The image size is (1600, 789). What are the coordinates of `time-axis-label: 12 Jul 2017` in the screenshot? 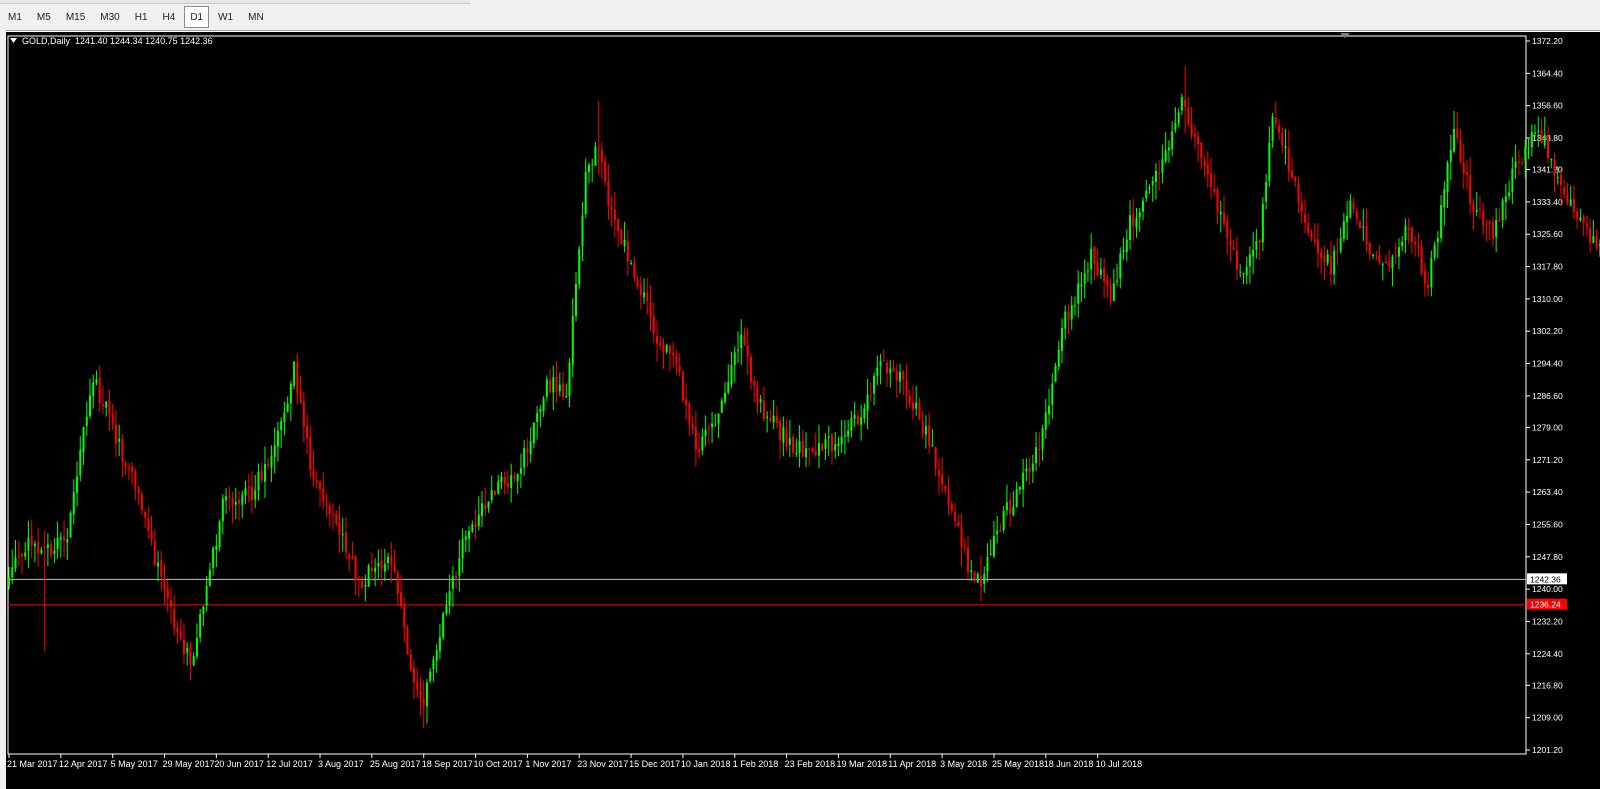 It's located at (289, 764).